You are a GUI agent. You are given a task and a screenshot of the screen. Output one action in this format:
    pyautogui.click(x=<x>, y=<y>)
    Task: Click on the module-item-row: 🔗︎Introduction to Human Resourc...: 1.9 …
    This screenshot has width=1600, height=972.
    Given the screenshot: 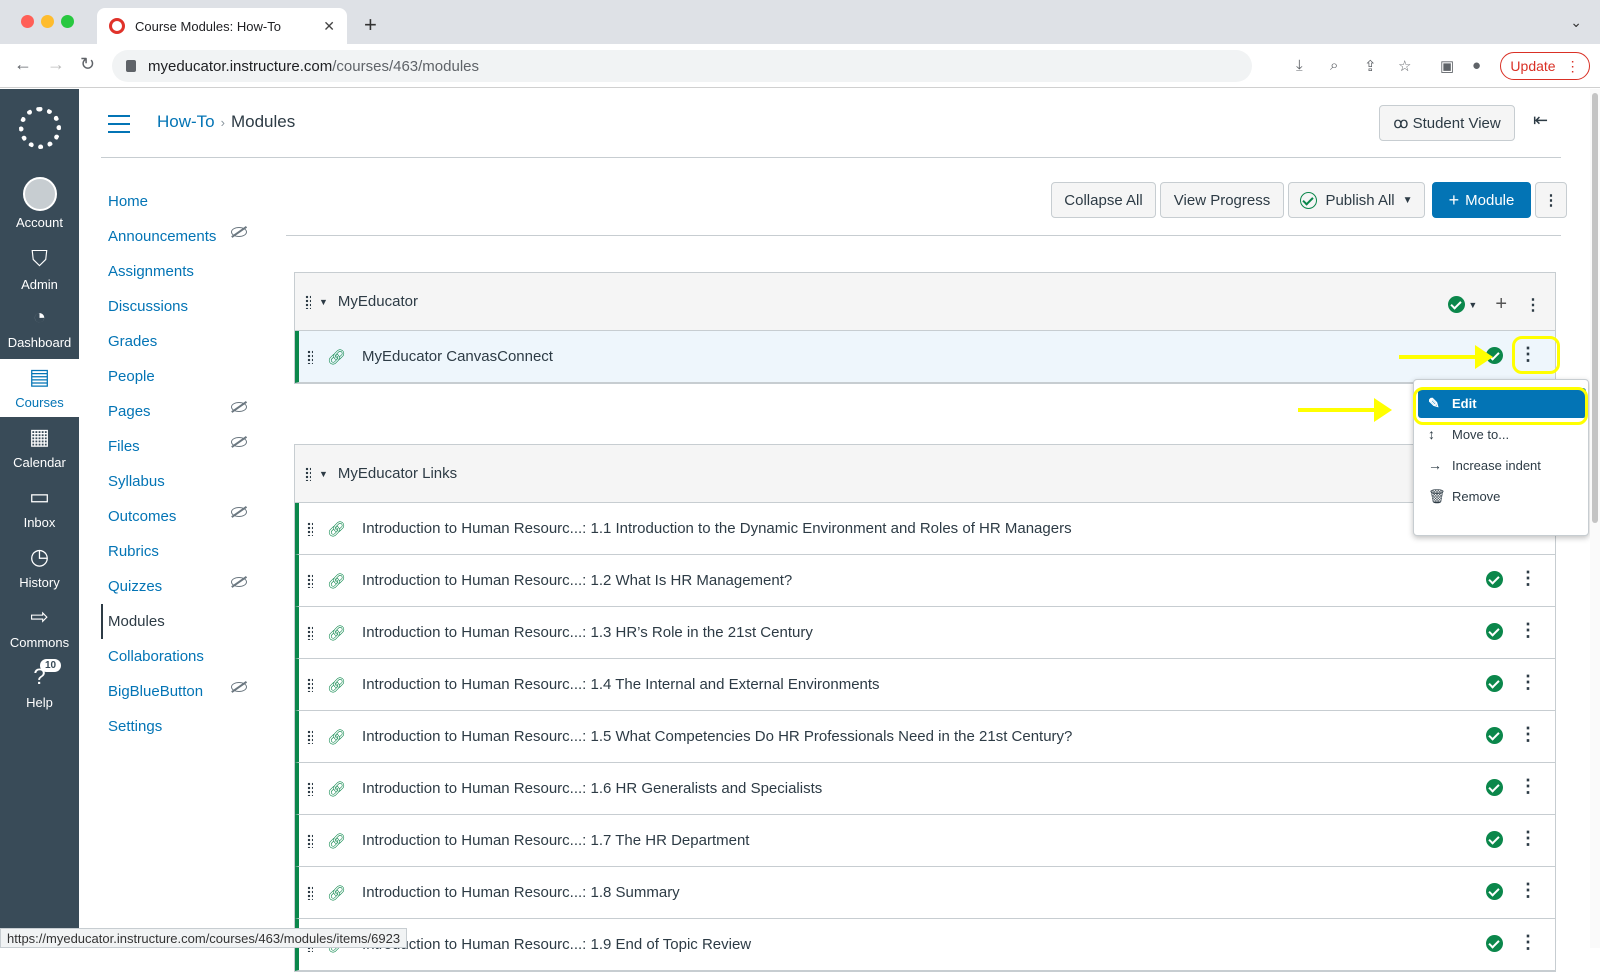 What is the action you would take?
    pyautogui.click(x=925, y=945)
    